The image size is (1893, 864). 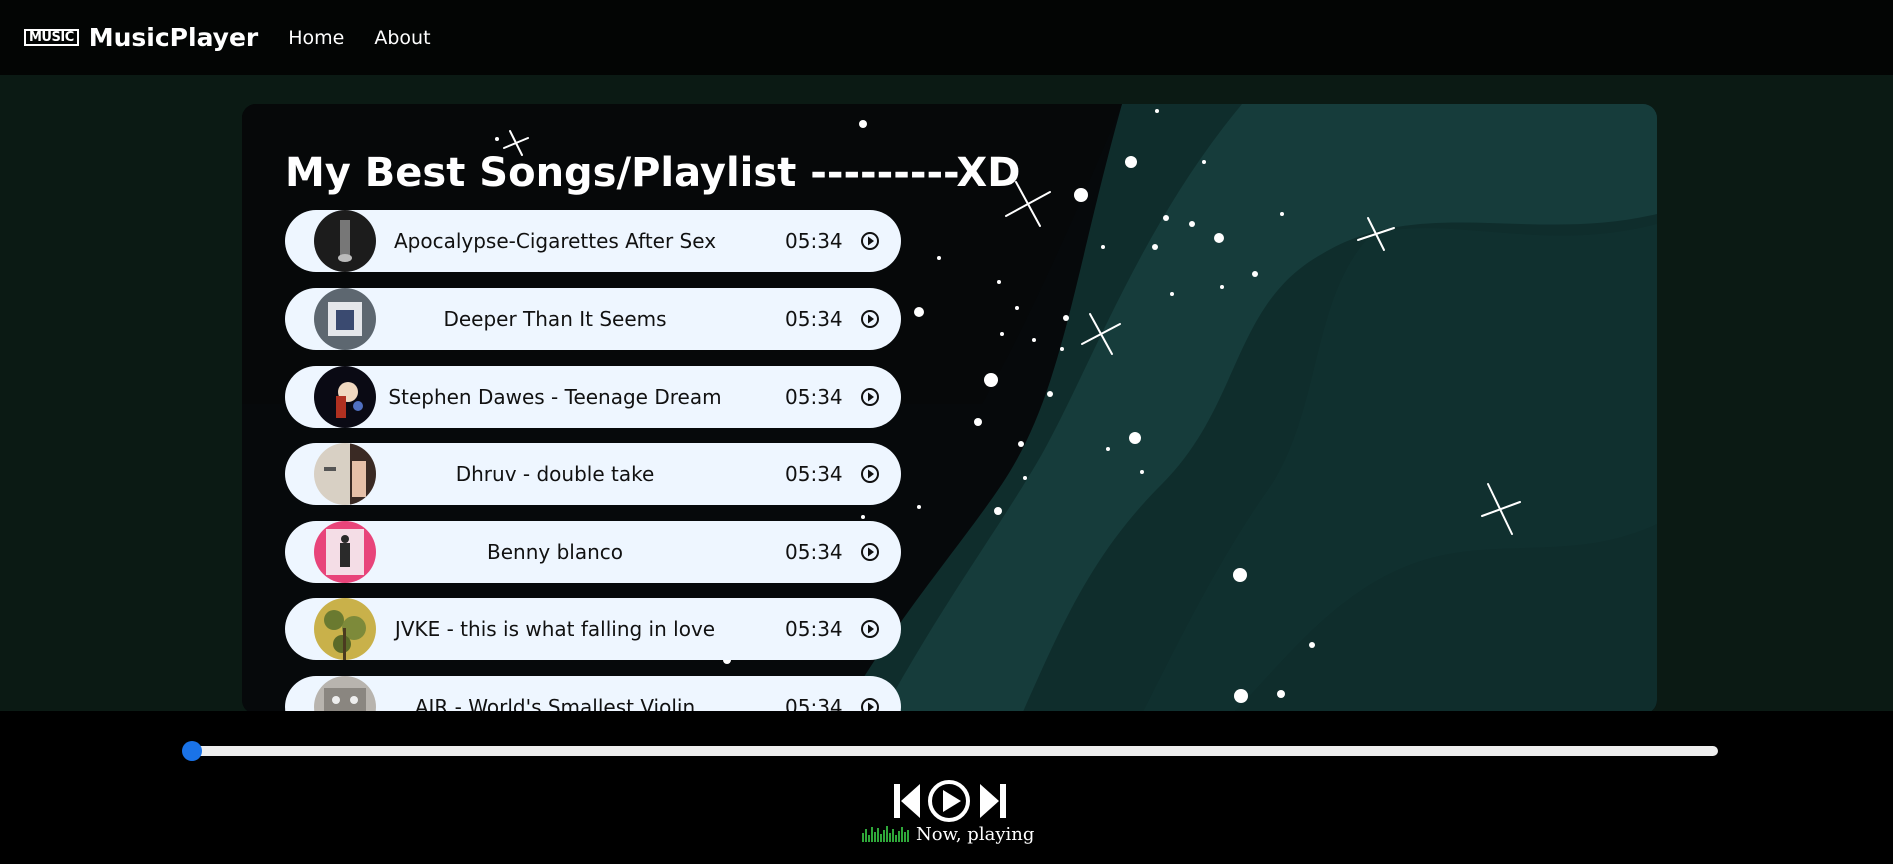 I want to click on song-item: Apocalypse-Cigarettes After Sex 05:34, so click(x=593, y=241).